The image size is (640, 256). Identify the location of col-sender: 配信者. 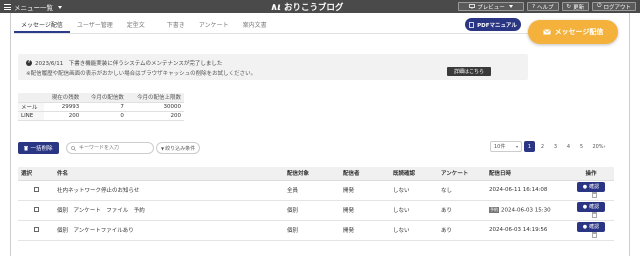
(365, 174).